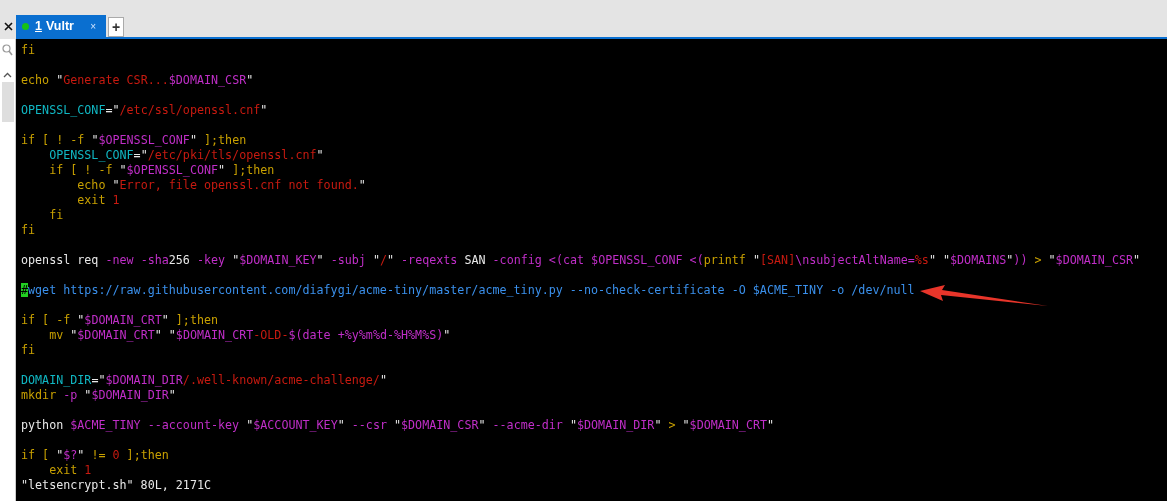  I want to click on code-string: /.well-known/acme-challenge/, so click(281, 380).